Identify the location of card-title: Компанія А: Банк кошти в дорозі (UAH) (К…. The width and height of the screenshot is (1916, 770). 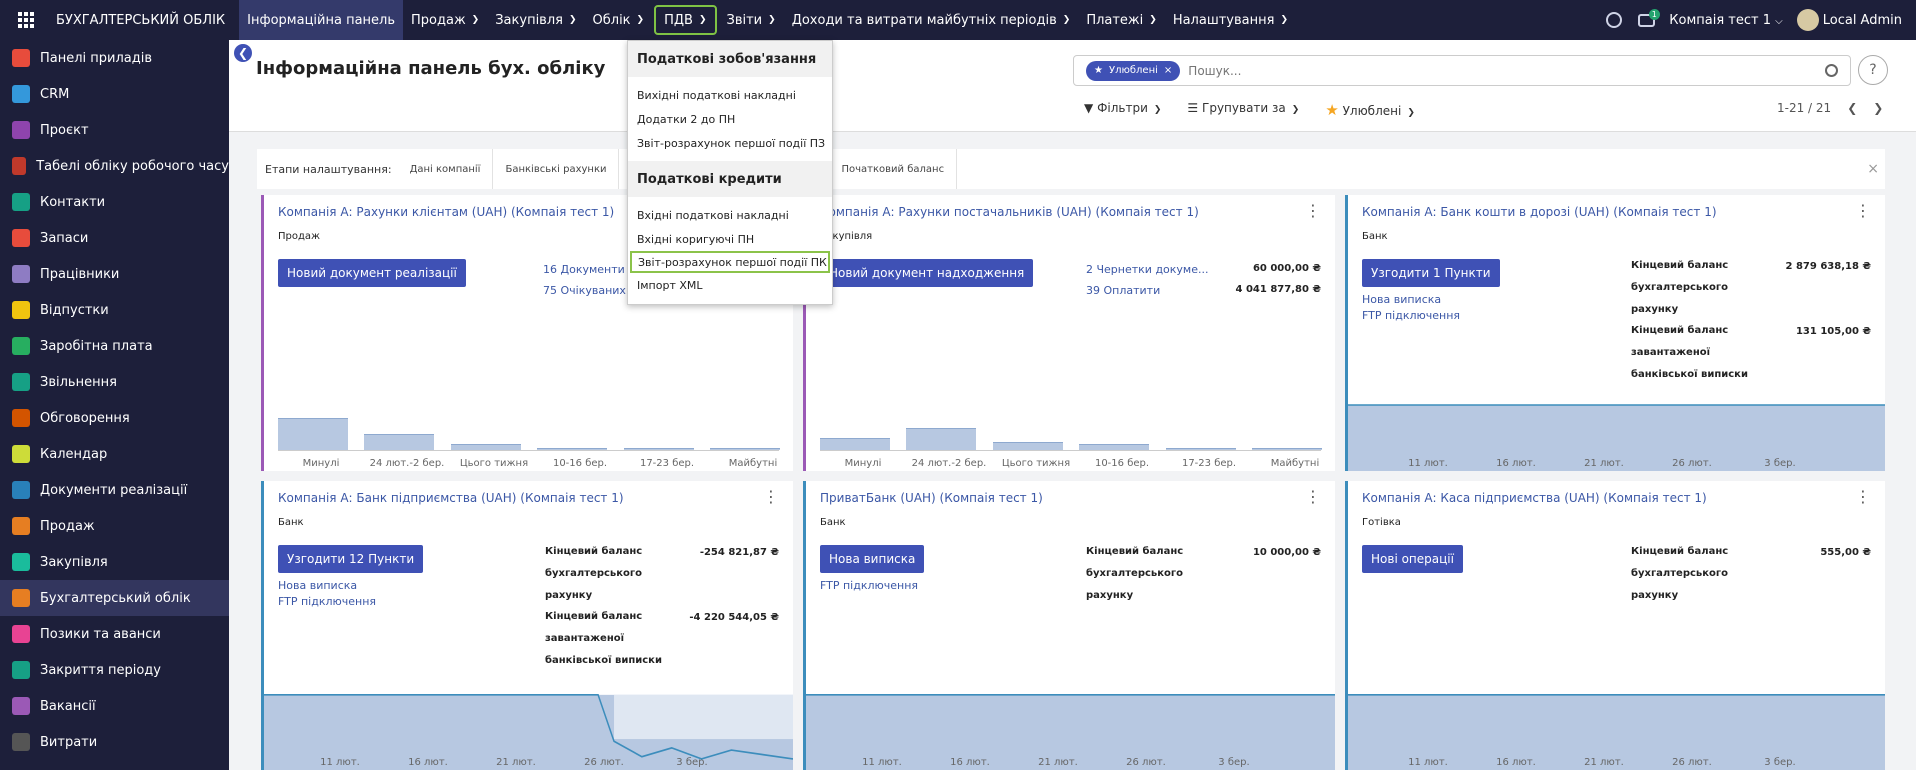
(1539, 212).